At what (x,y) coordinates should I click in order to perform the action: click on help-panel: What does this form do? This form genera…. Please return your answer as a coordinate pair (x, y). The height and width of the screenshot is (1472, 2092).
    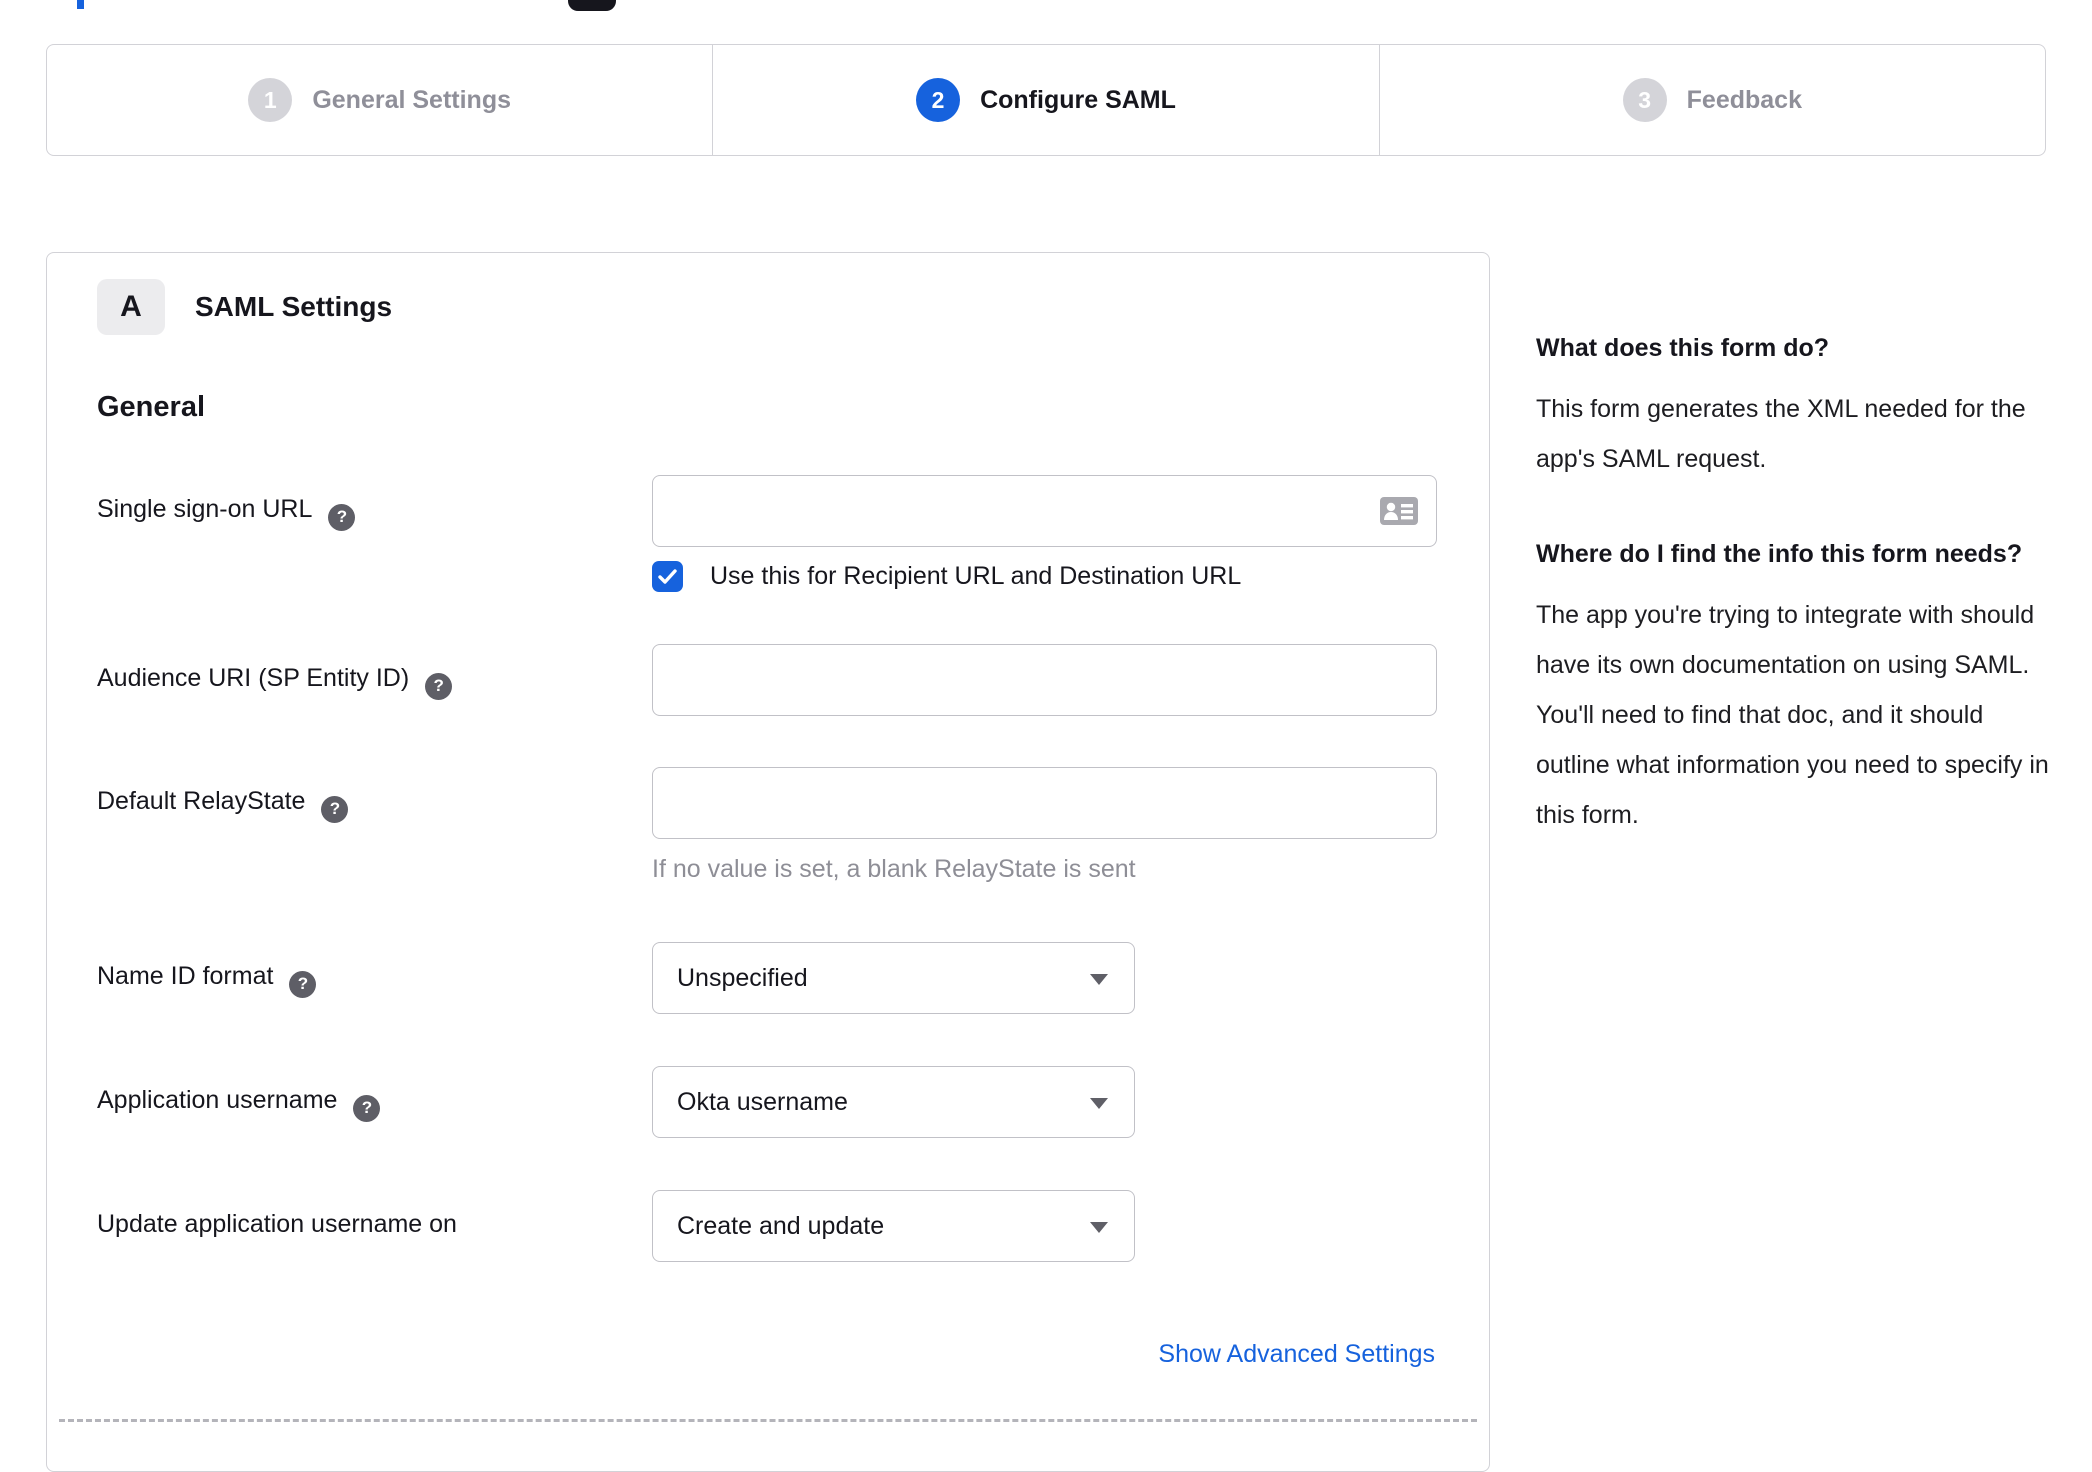
    Looking at the image, I should click on (1793, 607).